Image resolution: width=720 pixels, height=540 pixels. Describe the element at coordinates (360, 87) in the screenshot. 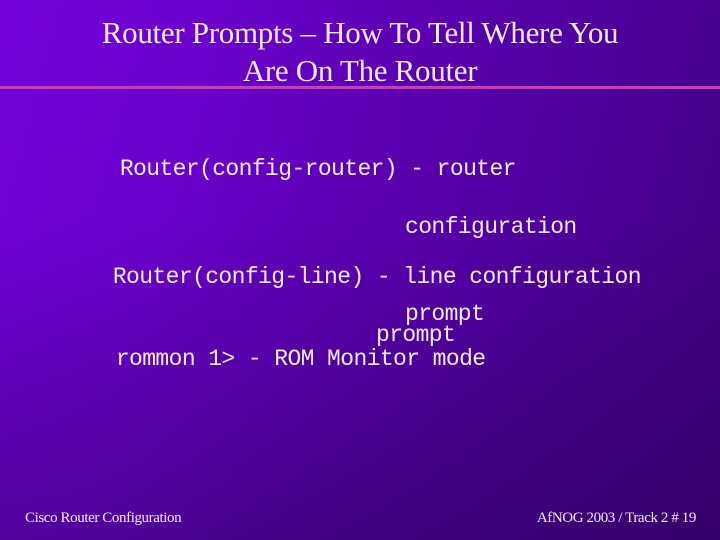

I see `title-divider` at that location.